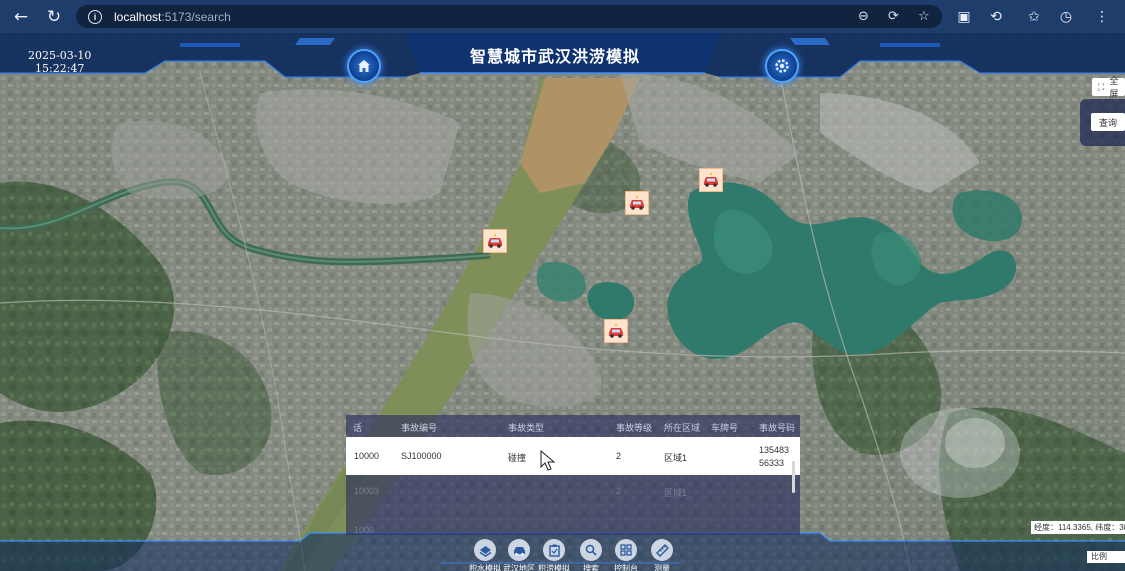 The width and height of the screenshot is (1125, 571). What do you see at coordinates (1108, 87) in the screenshot?
I see `fullscreen-button: ⛶ 全屏` at bounding box center [1108, 87].